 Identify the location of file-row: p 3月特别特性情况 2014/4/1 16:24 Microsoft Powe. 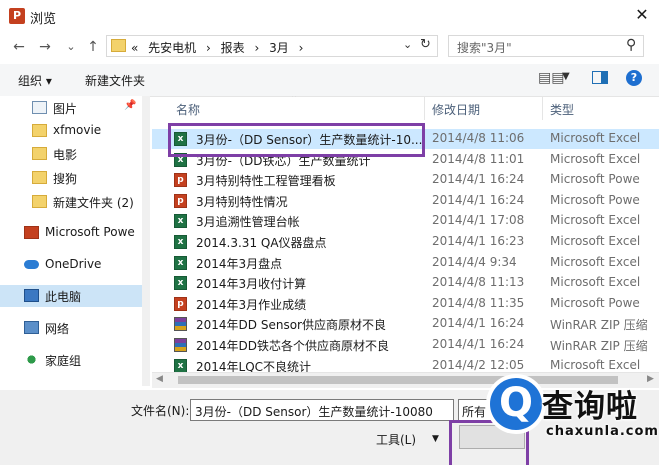
(405, 201).